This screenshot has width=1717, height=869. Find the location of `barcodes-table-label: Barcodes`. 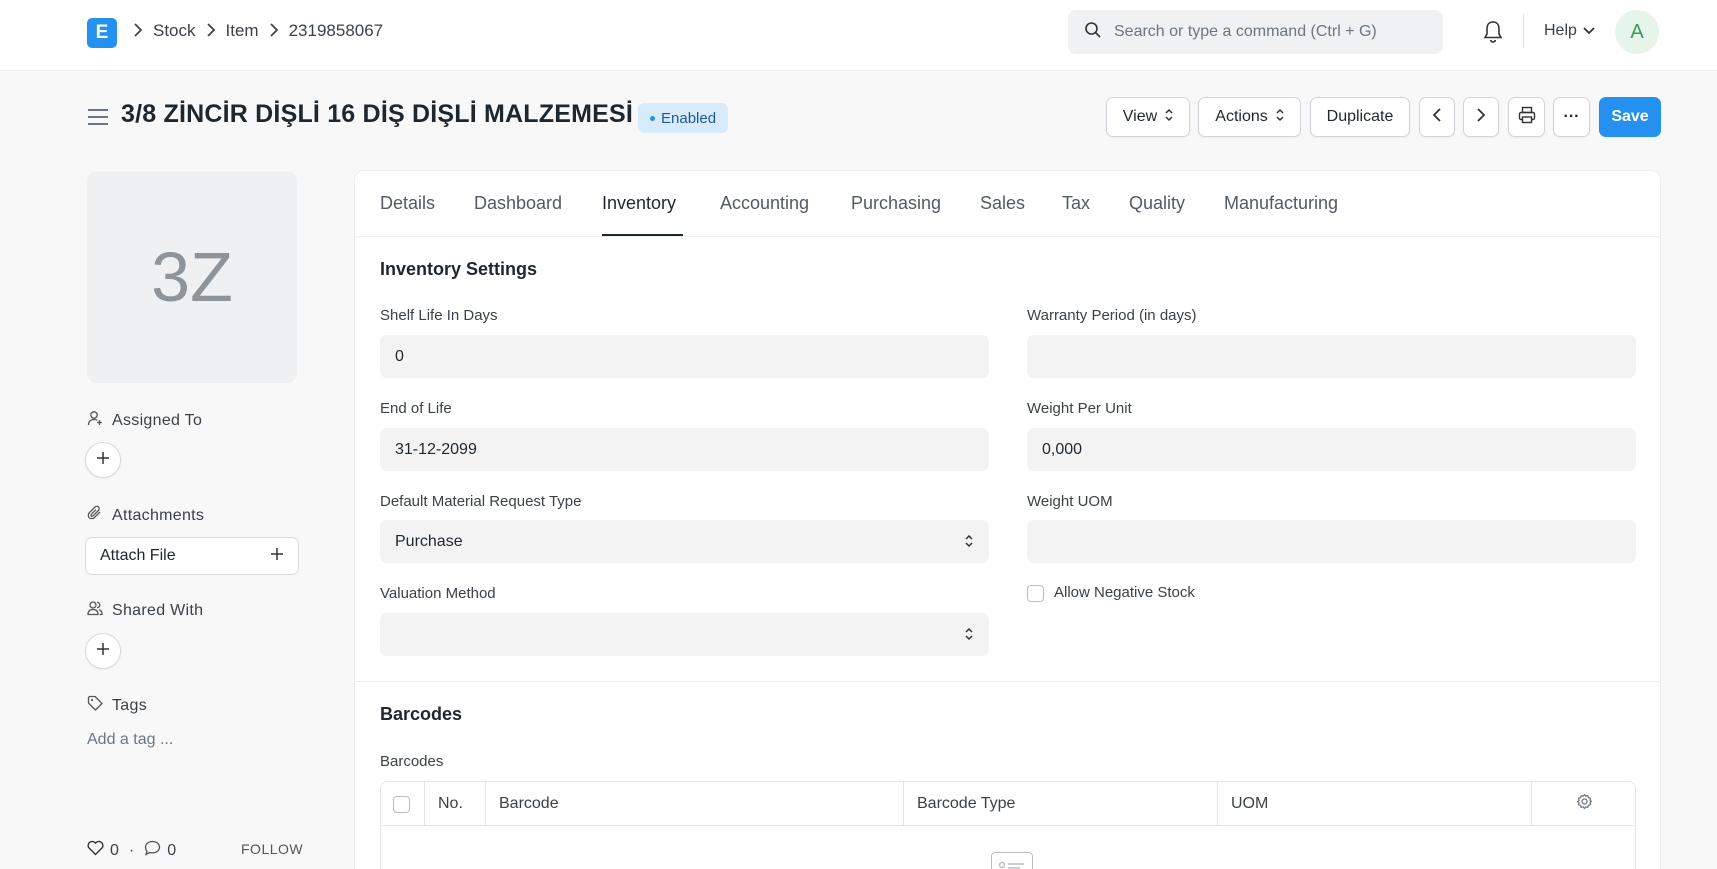

barcodes-table-label: Barcodes is located at coordinates (412, 761).